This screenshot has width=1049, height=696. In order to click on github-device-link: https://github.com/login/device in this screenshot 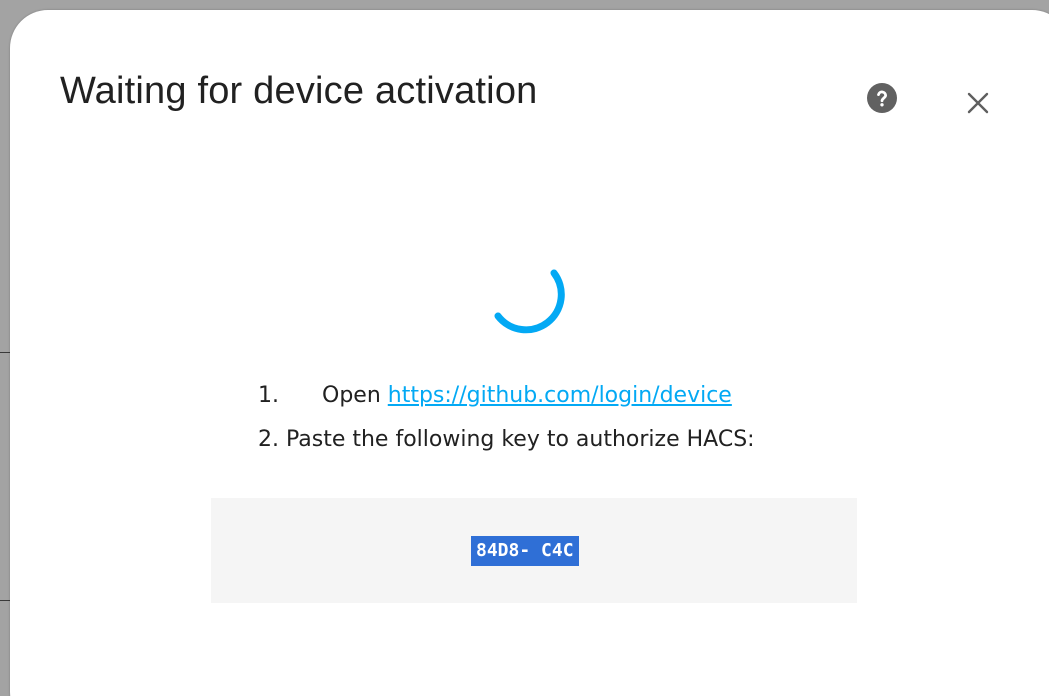, I will do `click(560, 395)`.